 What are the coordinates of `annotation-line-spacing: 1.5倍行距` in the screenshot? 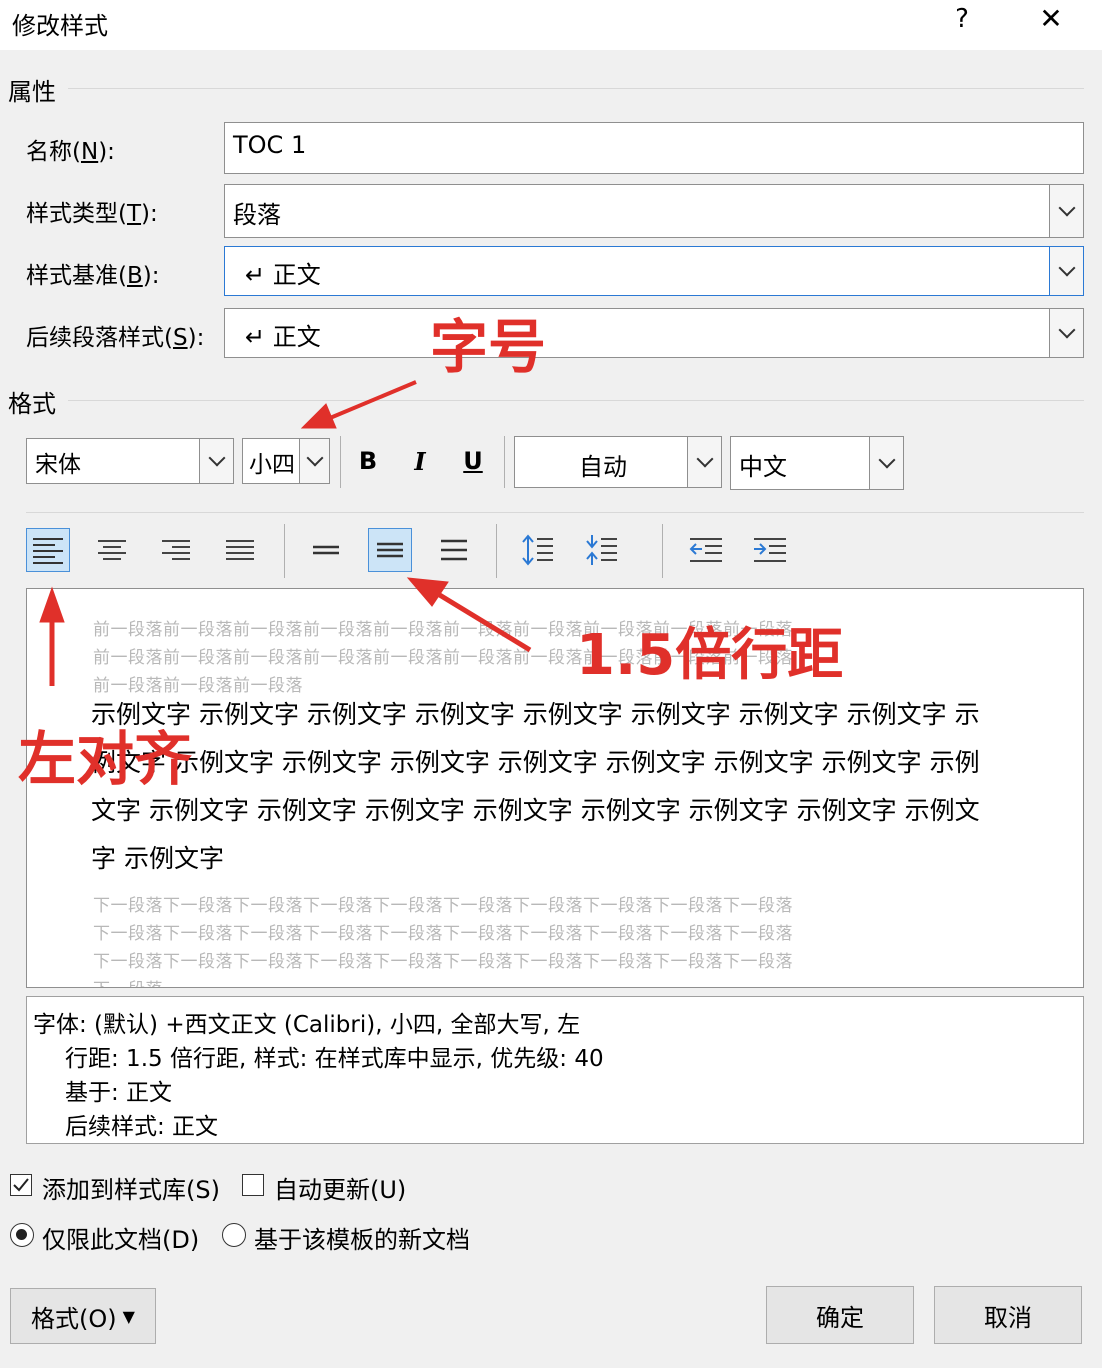 It's located at (710, 655).